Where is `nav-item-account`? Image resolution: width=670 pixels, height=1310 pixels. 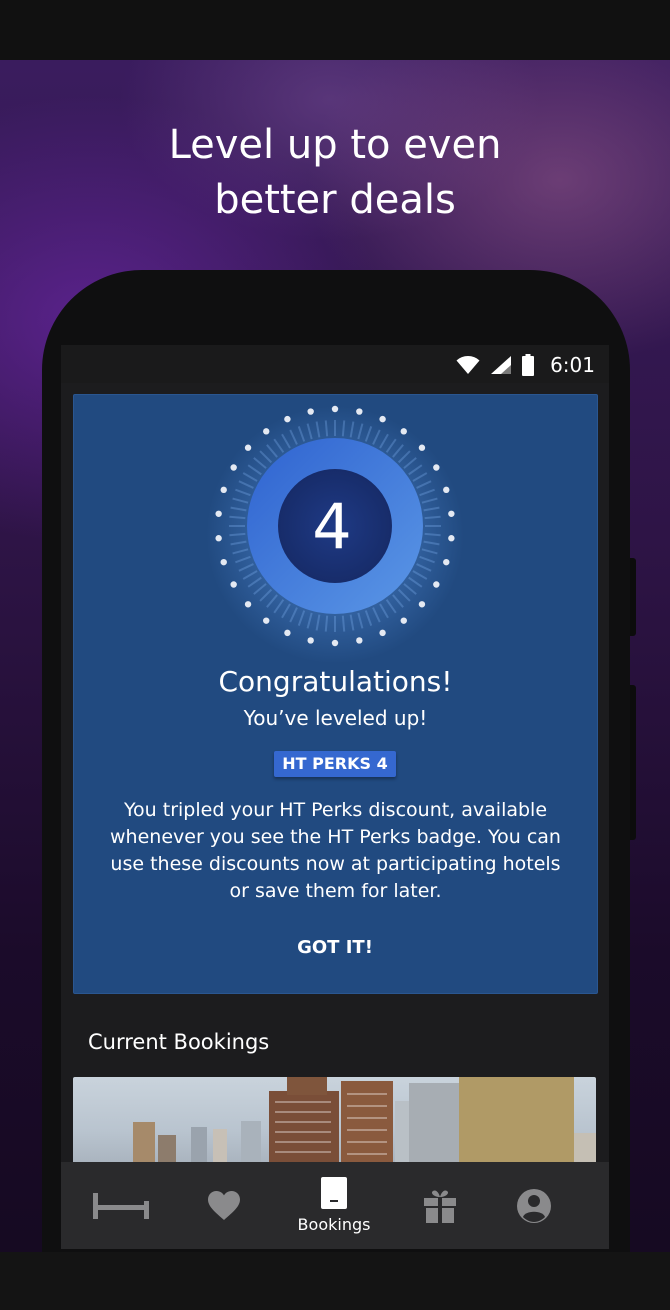
nav-item-account is located at coordinates (534, 1205).